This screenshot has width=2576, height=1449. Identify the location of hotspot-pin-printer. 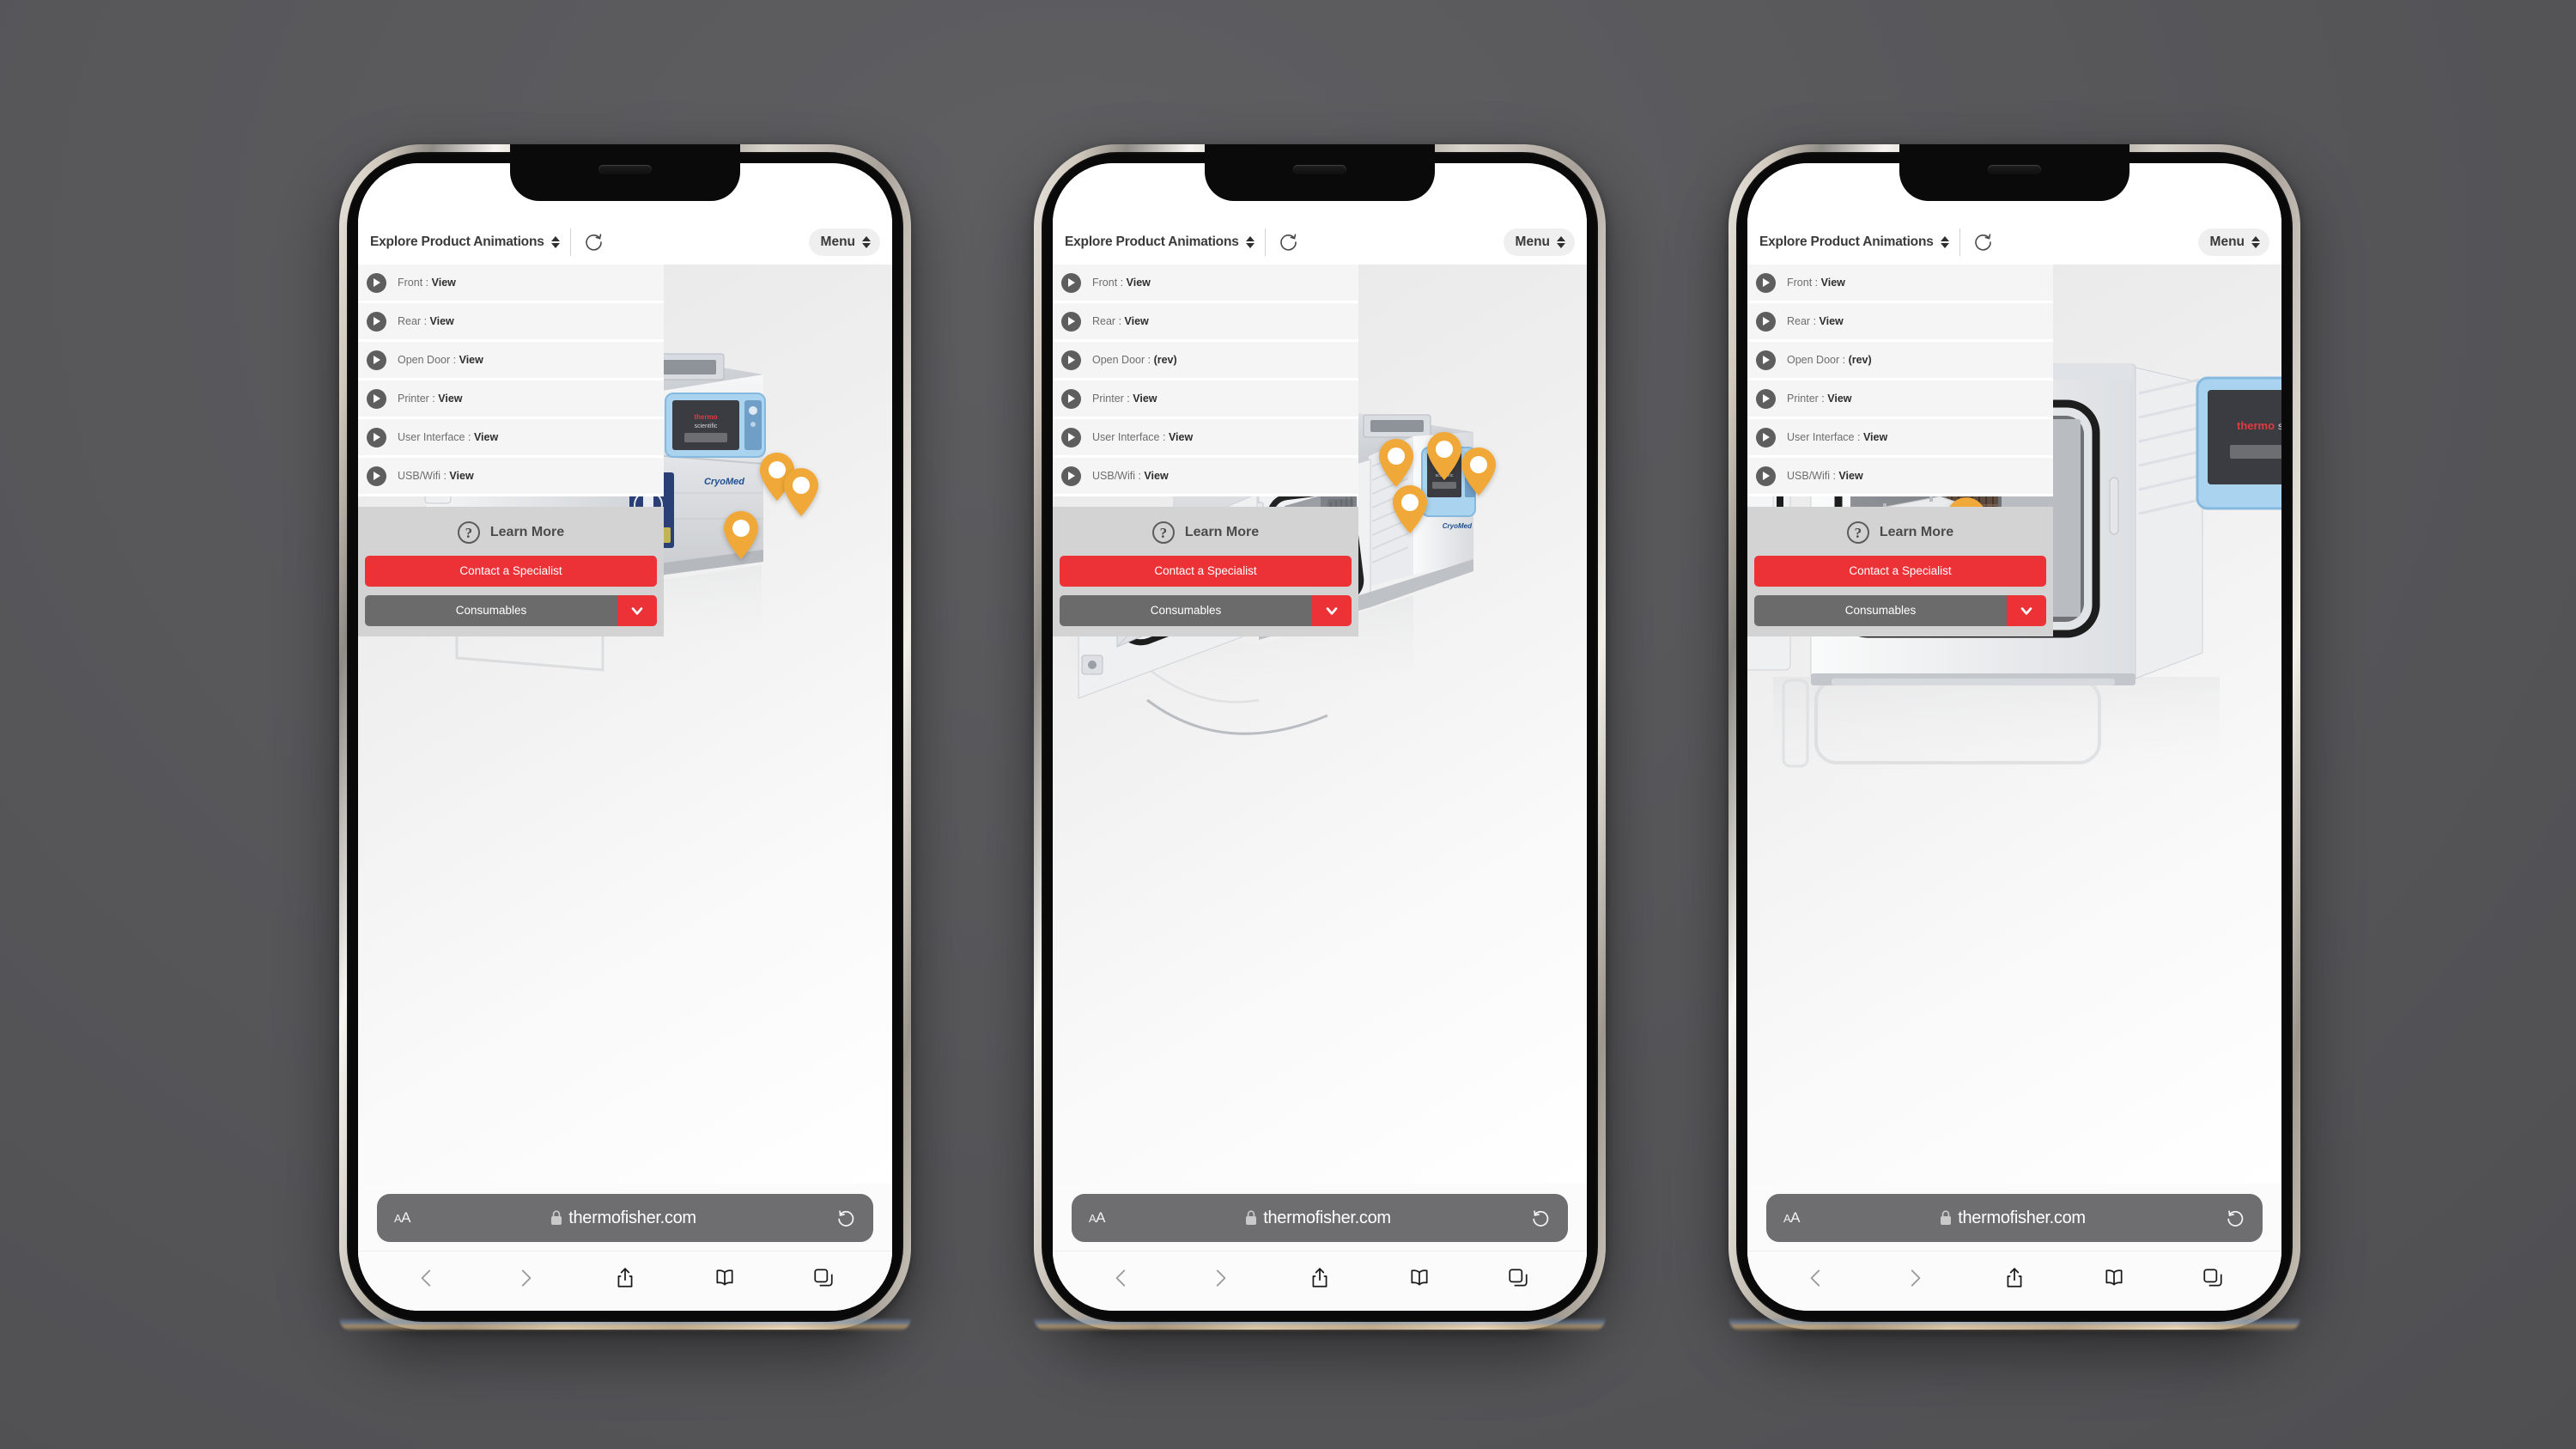
(1444, 456).